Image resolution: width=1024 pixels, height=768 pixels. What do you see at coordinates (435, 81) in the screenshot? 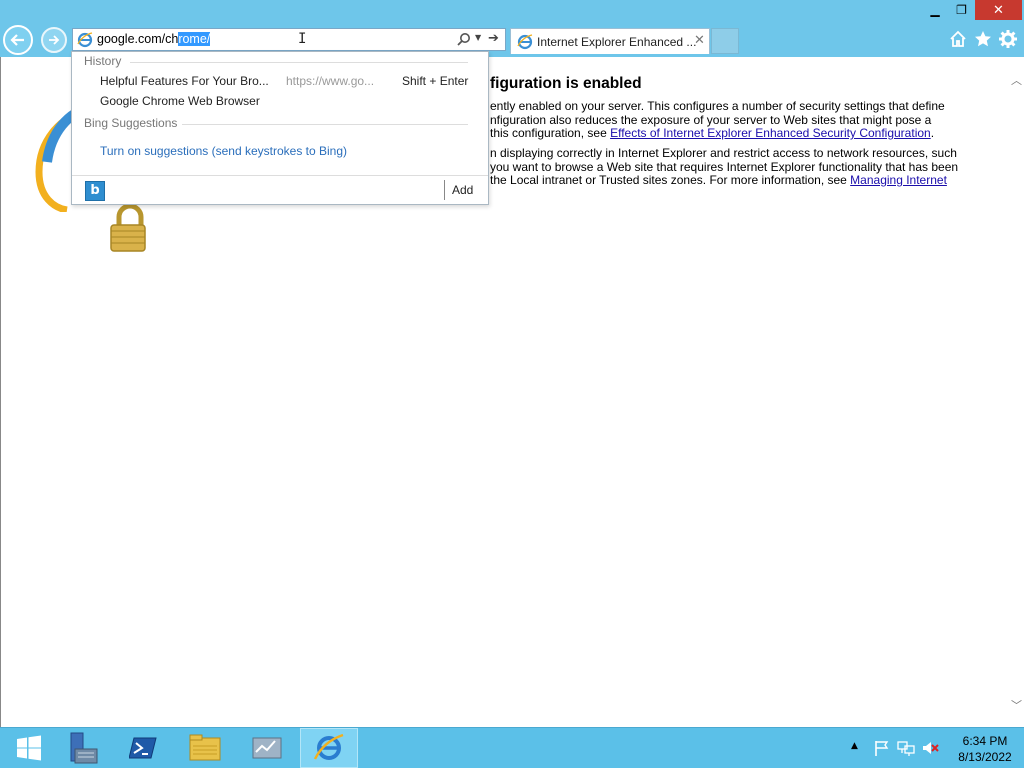
I see `shortcut-hint: Shift + Enter` at bounding box center [435, 81].